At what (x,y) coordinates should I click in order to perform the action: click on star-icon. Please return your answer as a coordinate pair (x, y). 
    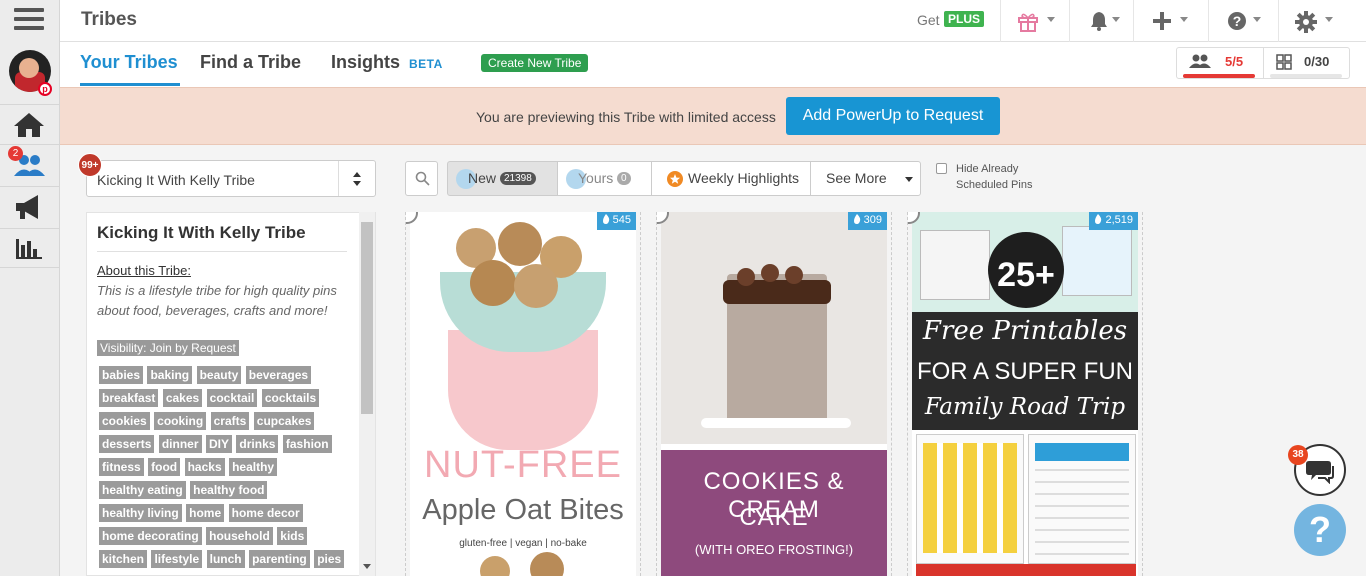
    Looking at the image, I should click on (675, 179).